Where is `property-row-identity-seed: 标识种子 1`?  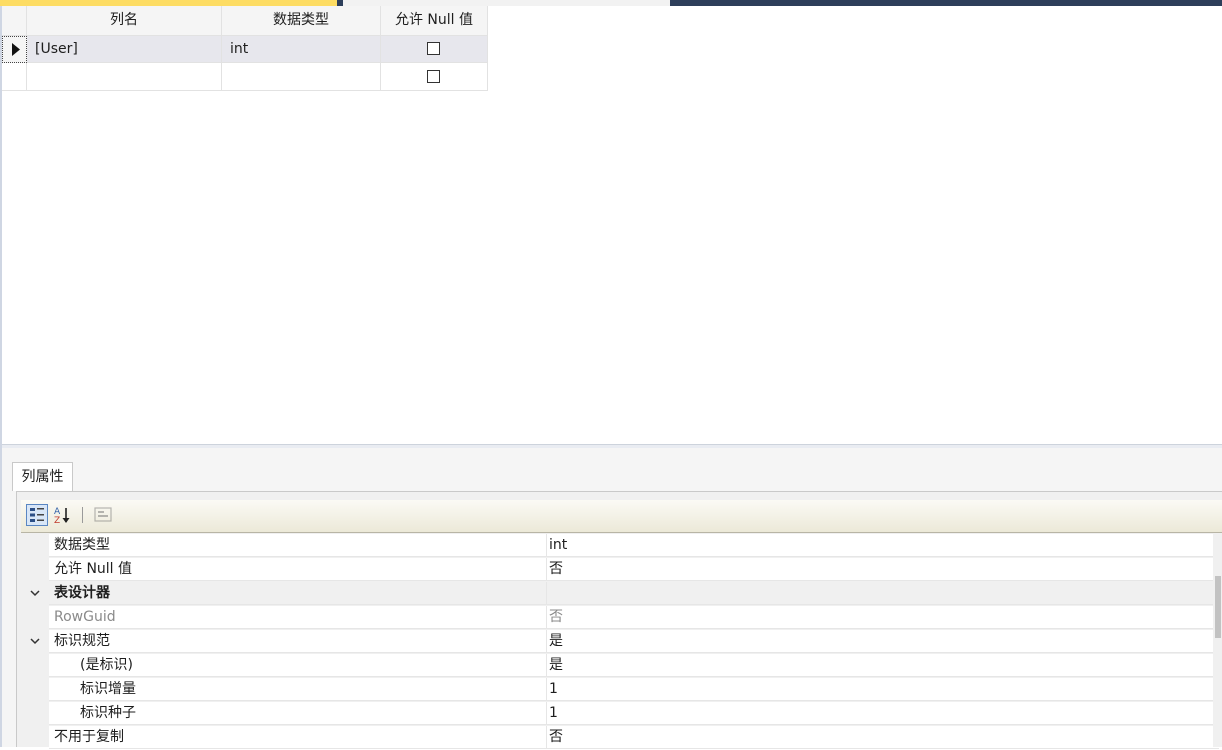 property-row-identity-seed: 标识种子 1 is located at coordinates (620, 714).